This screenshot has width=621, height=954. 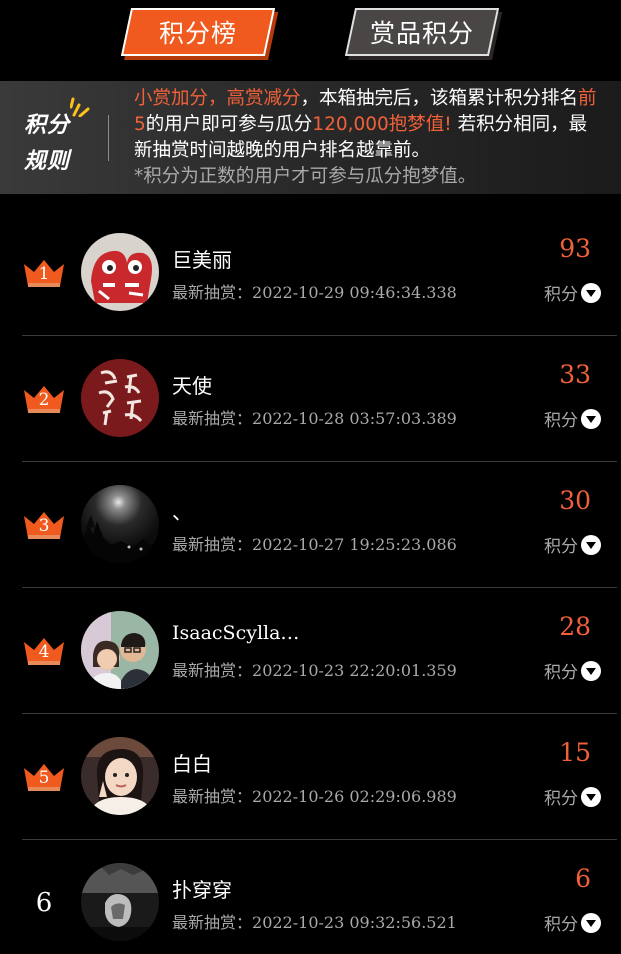 I want to click on rules-highlight: 小赏加分，高赏减分, so click(x=217, y=98).